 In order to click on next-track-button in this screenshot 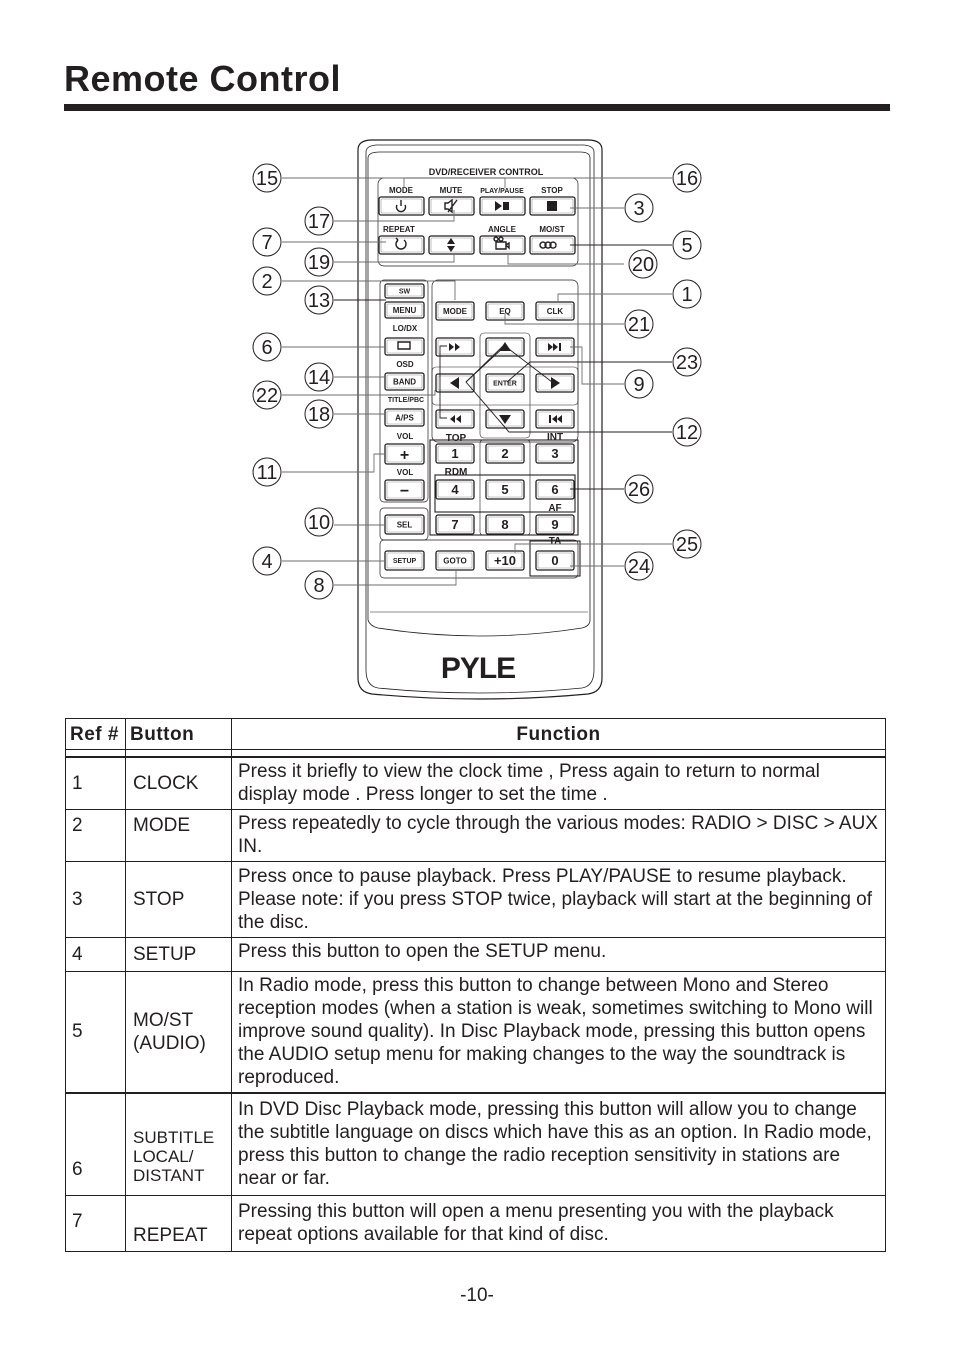, I will do `click(555, 347)`.